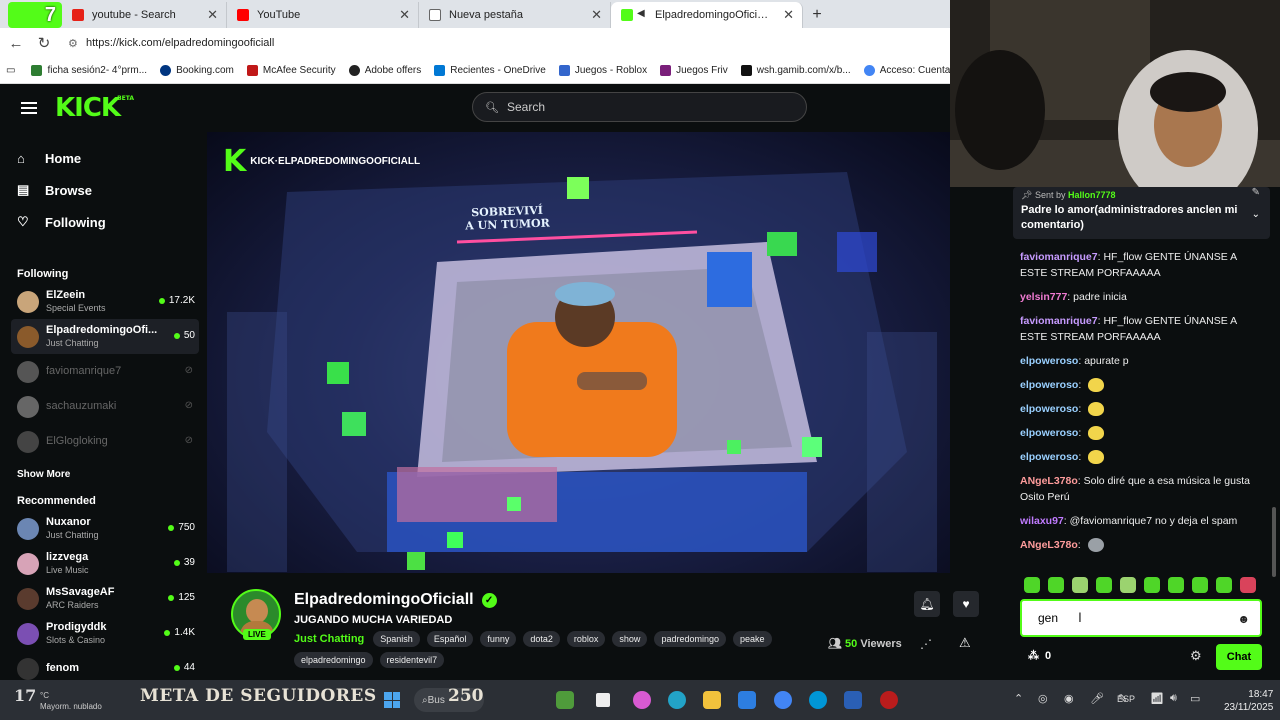  Describe the element at coordinates (927, 604) in the screenshot. I see `notification-bell-button: 🔔︎` at that location.